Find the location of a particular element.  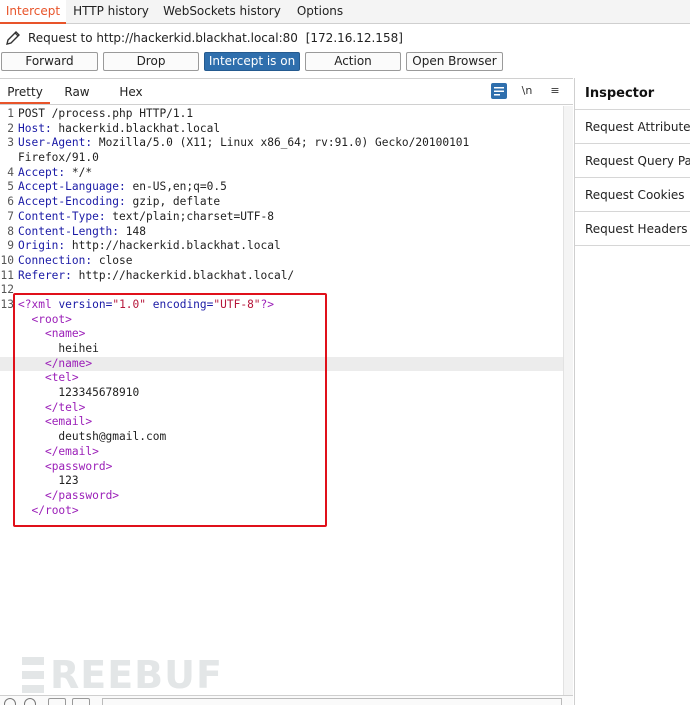

line-number: 12 is located at coordinates (7, 290).